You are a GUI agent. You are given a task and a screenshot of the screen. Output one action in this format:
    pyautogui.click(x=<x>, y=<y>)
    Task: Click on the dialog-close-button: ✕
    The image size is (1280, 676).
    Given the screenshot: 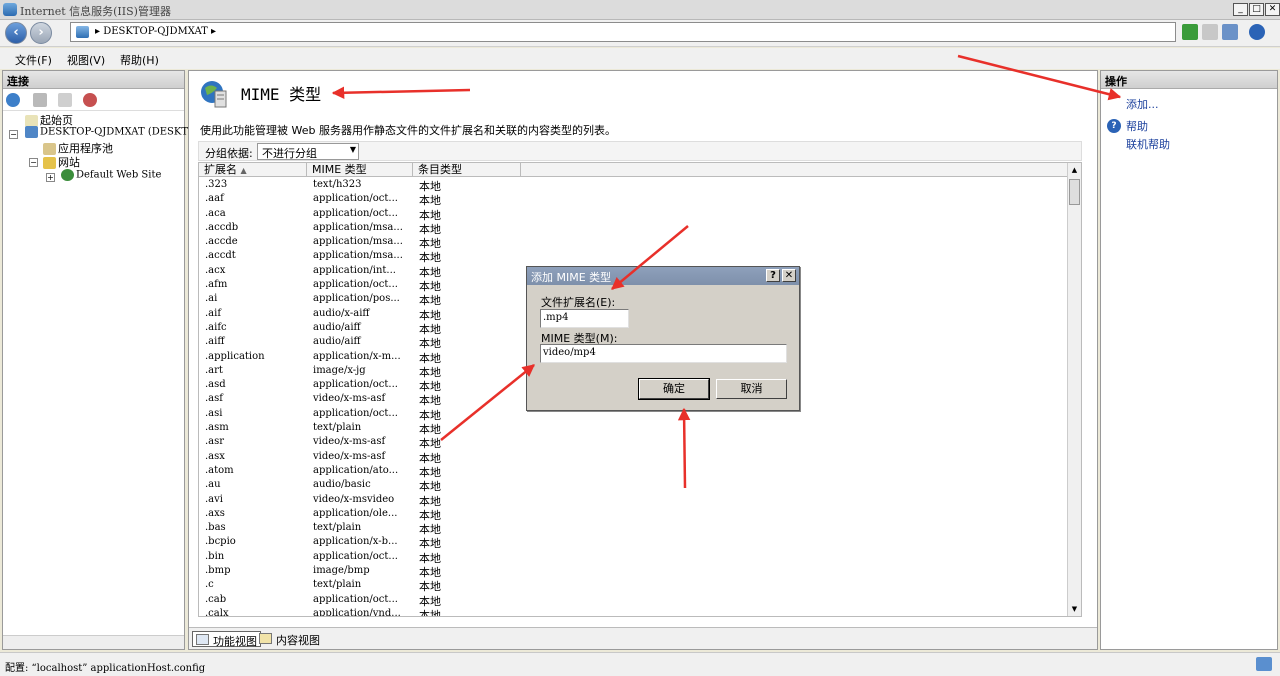 What is the action you would take?
    pyautogui.click(x=789, y=275)
    